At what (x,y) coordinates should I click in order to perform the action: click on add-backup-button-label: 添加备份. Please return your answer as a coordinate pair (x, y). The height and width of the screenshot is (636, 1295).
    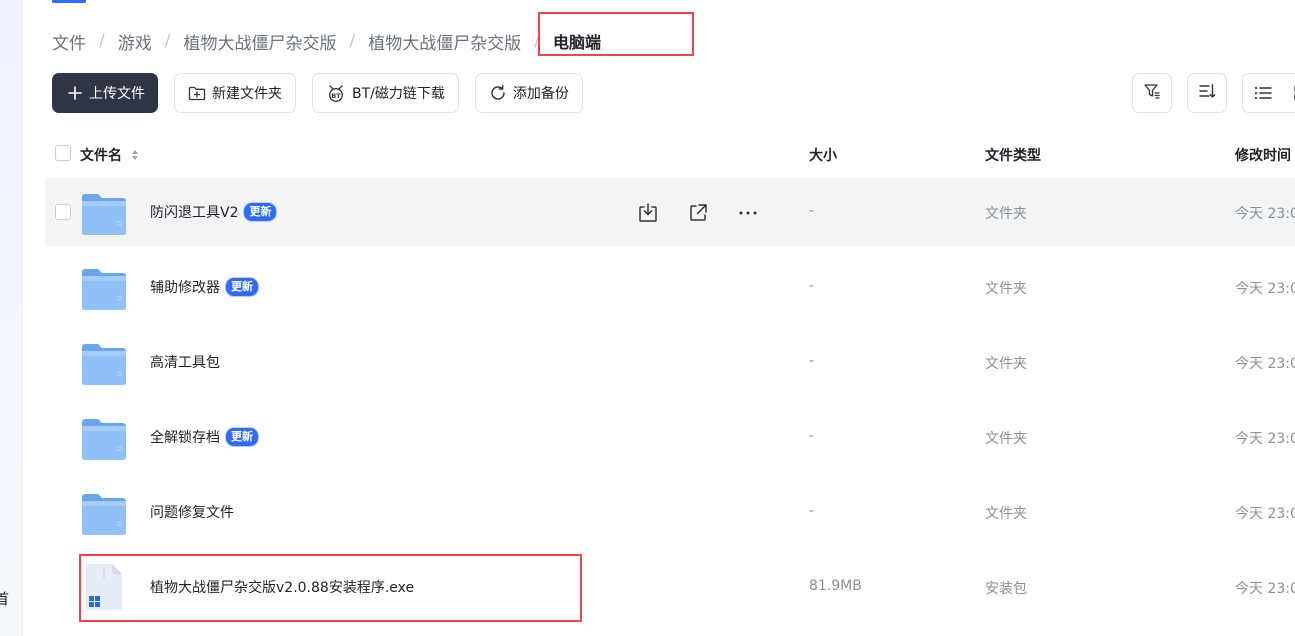
    Looking at the image, I should click on (540, 94).